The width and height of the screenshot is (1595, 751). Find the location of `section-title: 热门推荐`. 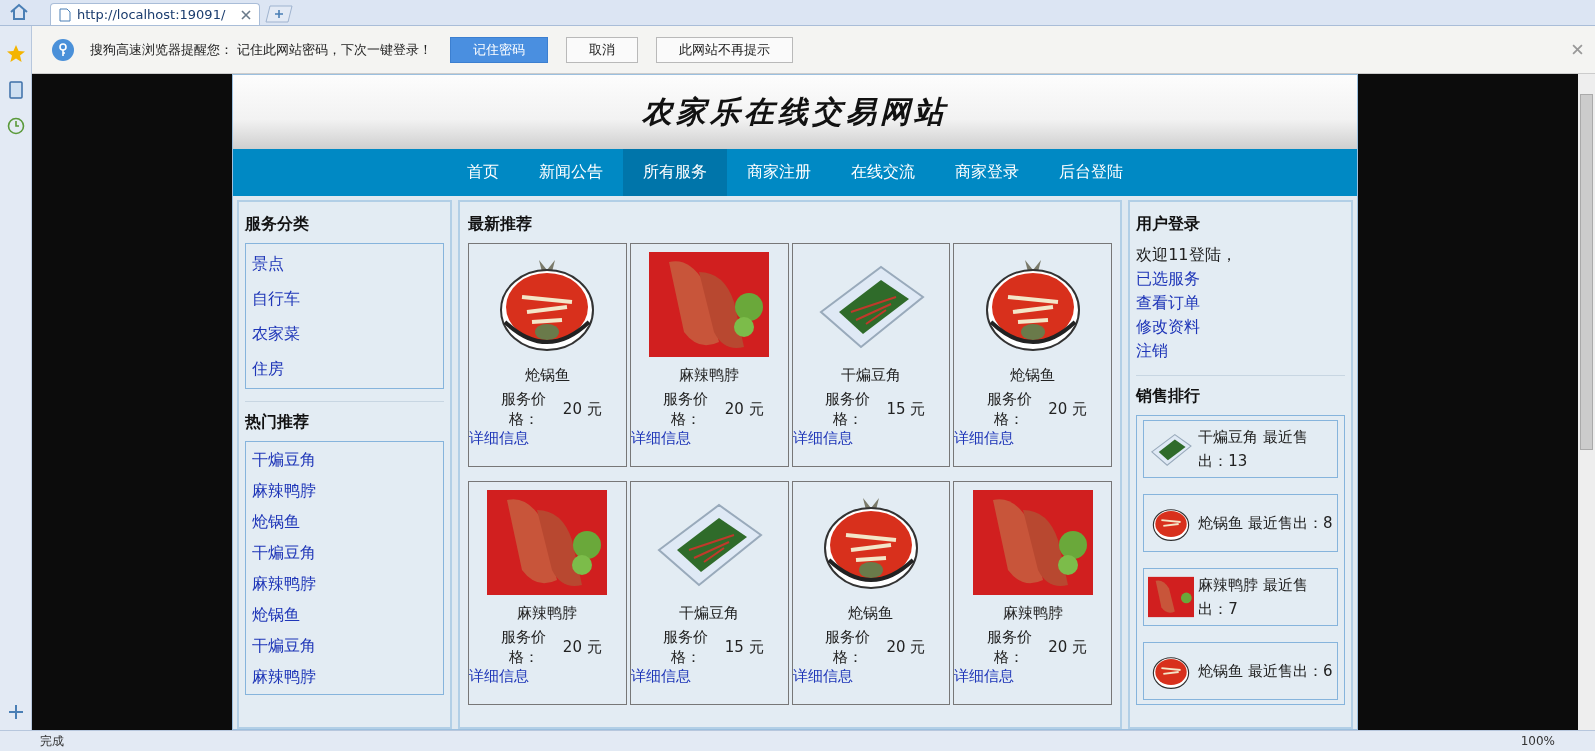

section-title: 热门推荐 is located at coordinates (277, 422).